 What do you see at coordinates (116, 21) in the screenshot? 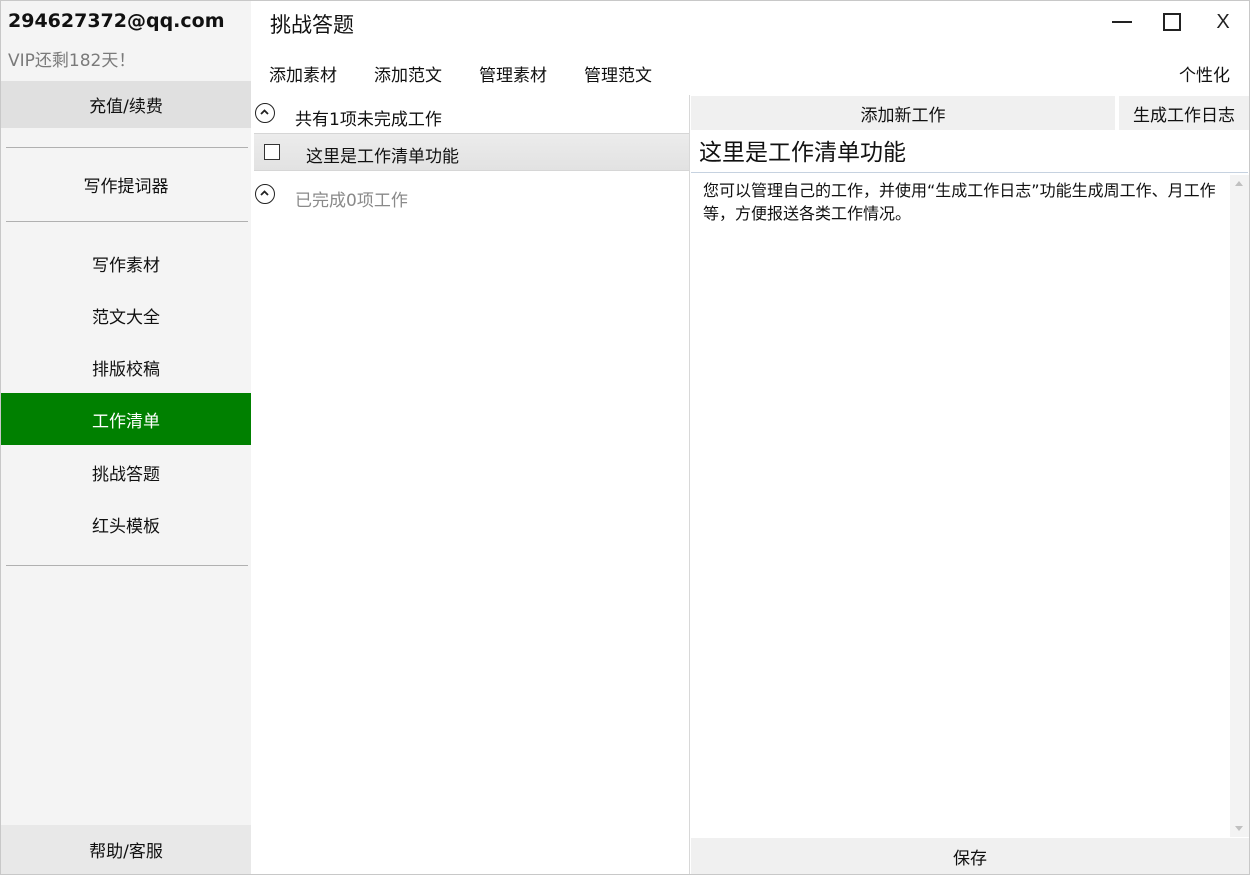
I see `user-email: 294627372@qq.com` at bounding box center [116, 21].